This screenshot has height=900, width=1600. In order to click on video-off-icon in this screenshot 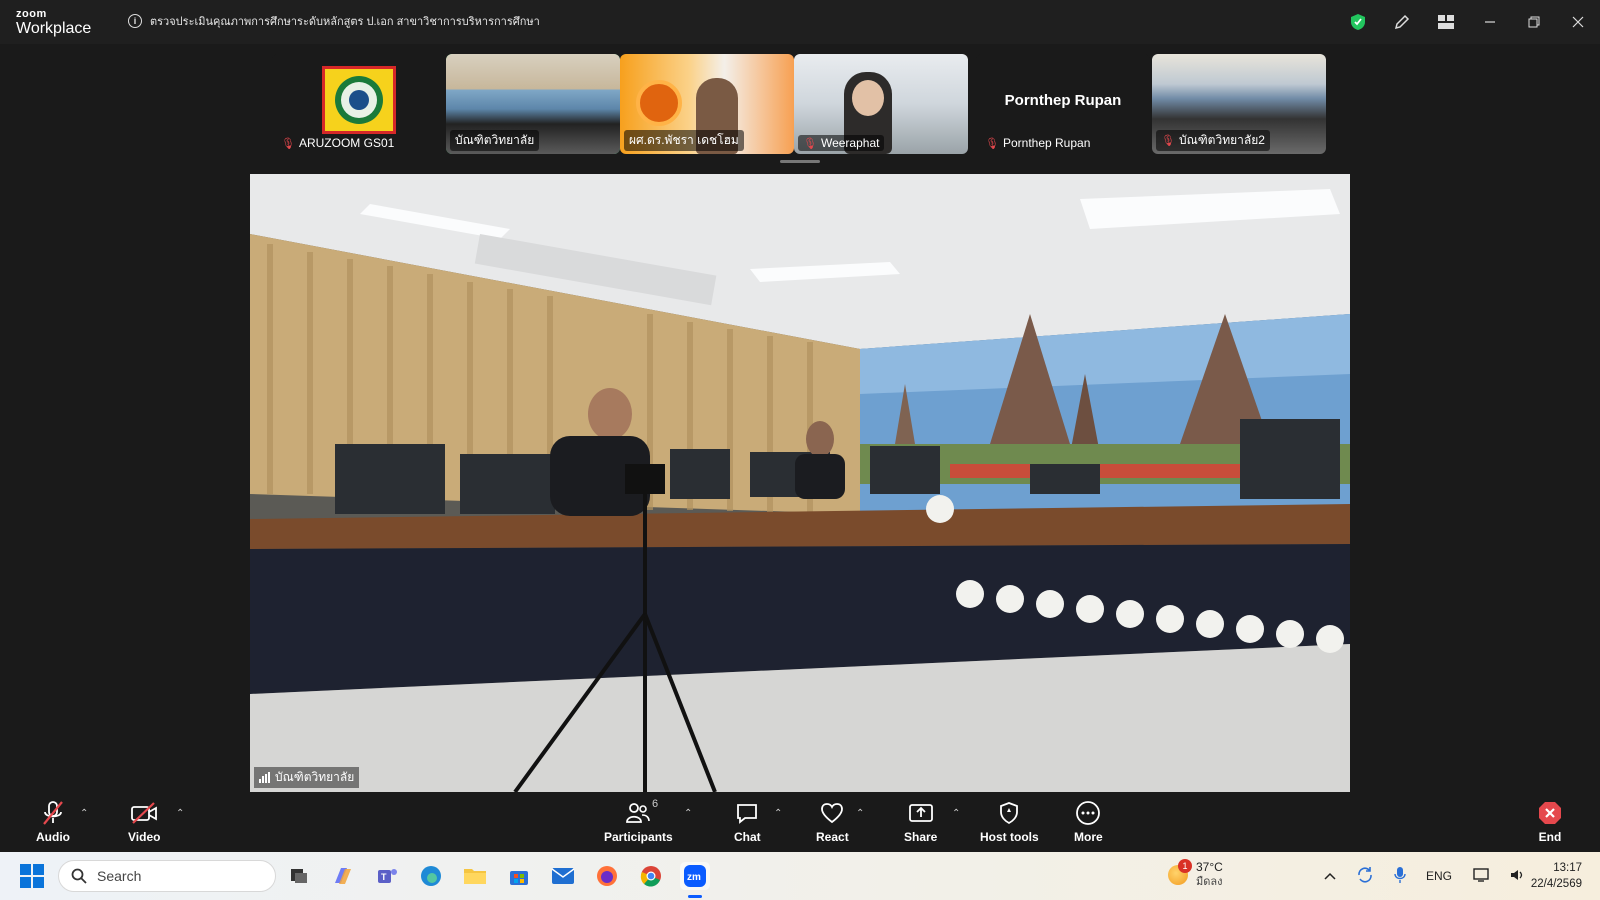, I will do `click(144, 813)`.